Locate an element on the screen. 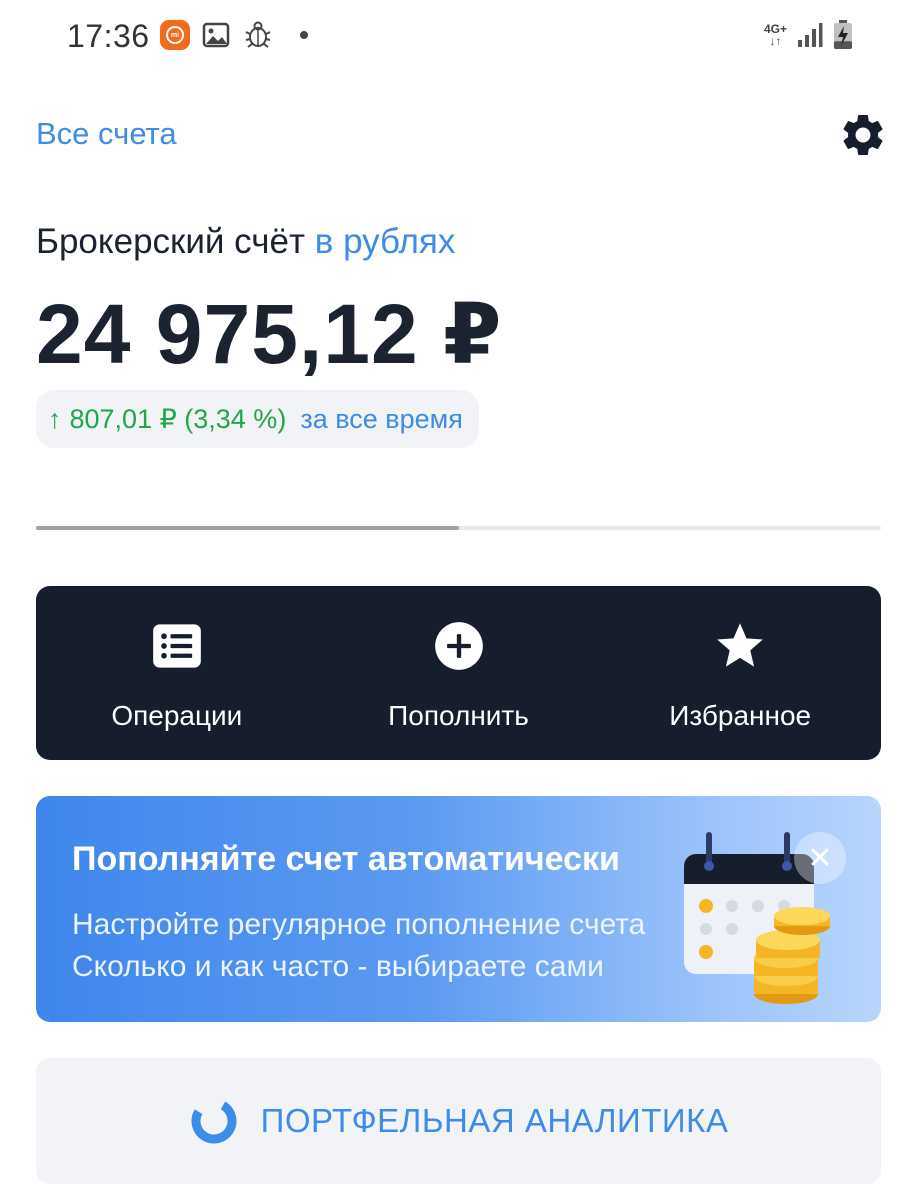 This screenshot has height=1200, width=917. star-icon is located at coordinates (740, 645).